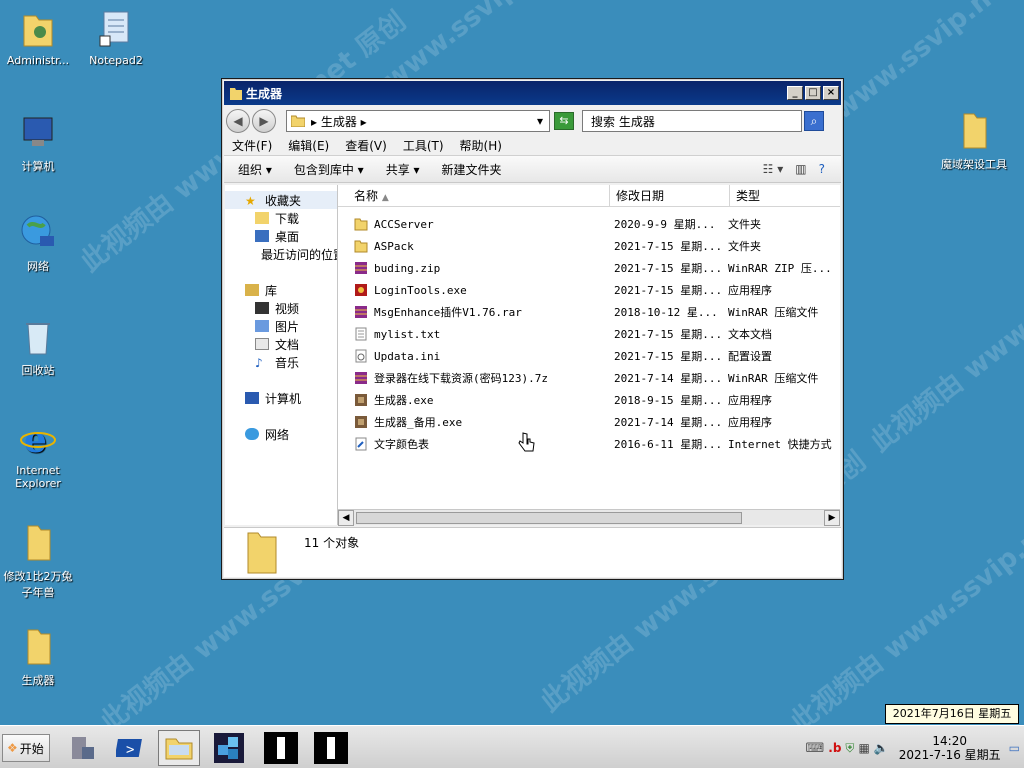  What do you see at coordinates (822, 169) in the screenshot?
I see `help-icon: ?` at bounding box center [822, 169].